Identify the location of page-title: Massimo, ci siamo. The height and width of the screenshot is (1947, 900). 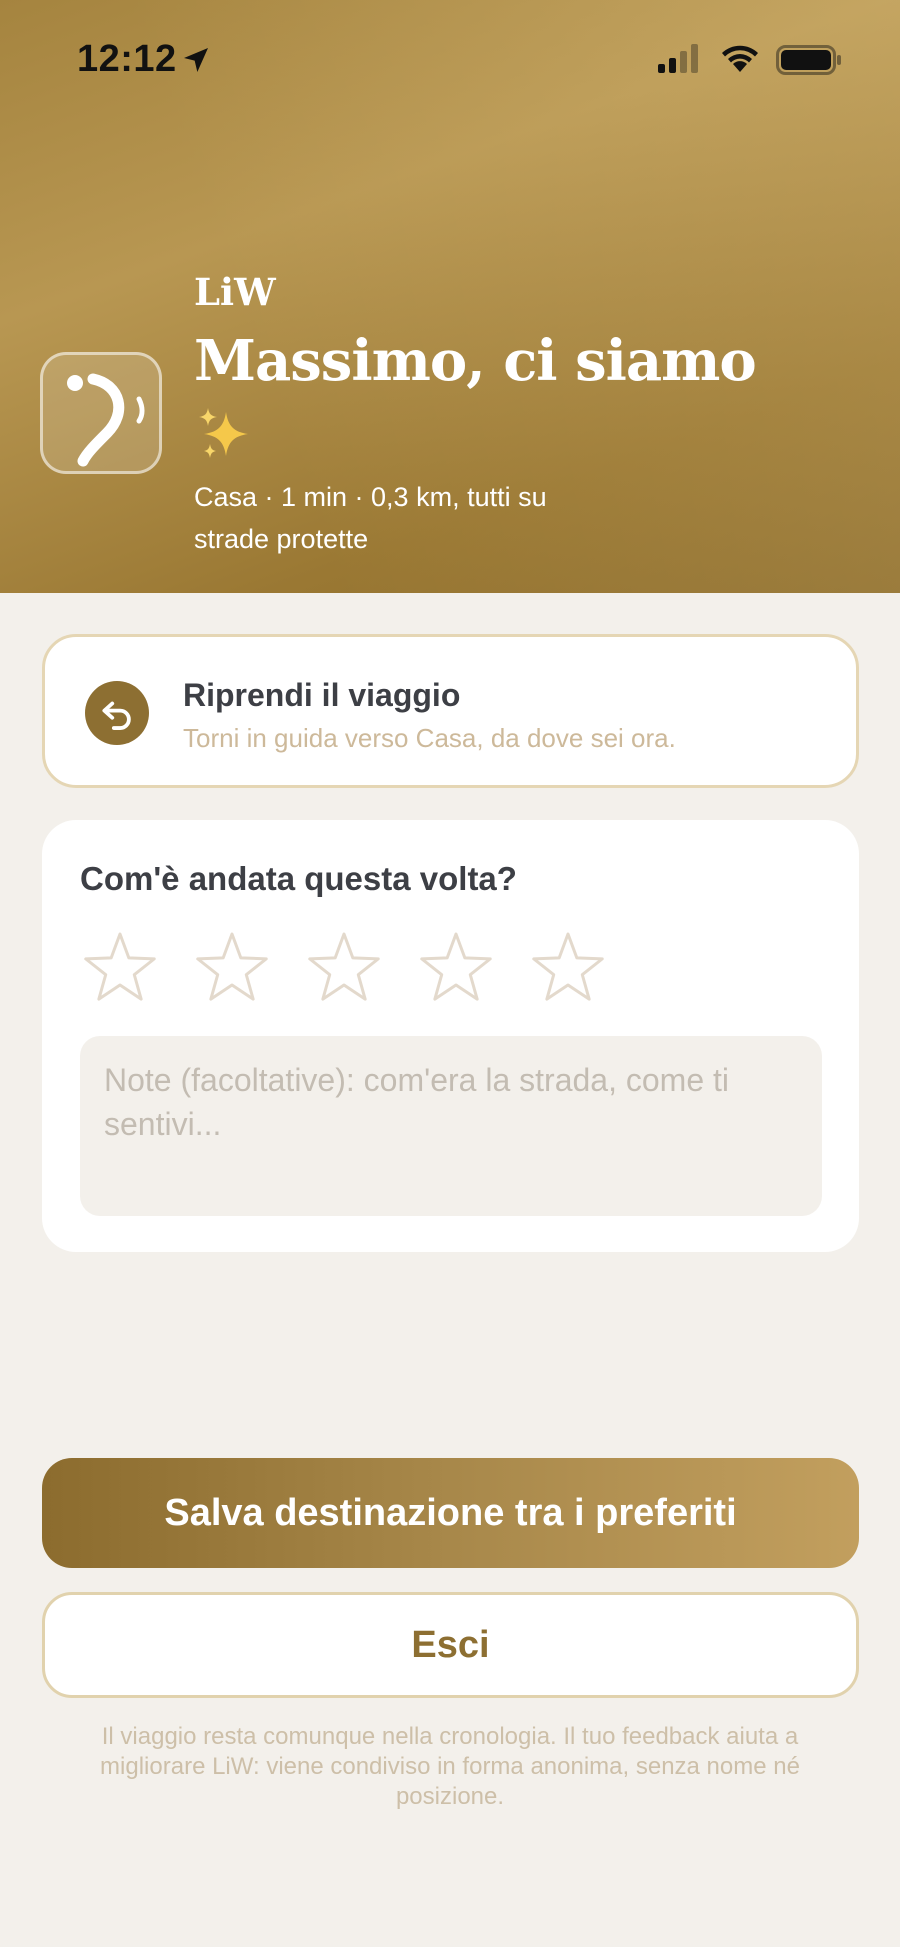
(475, 361).